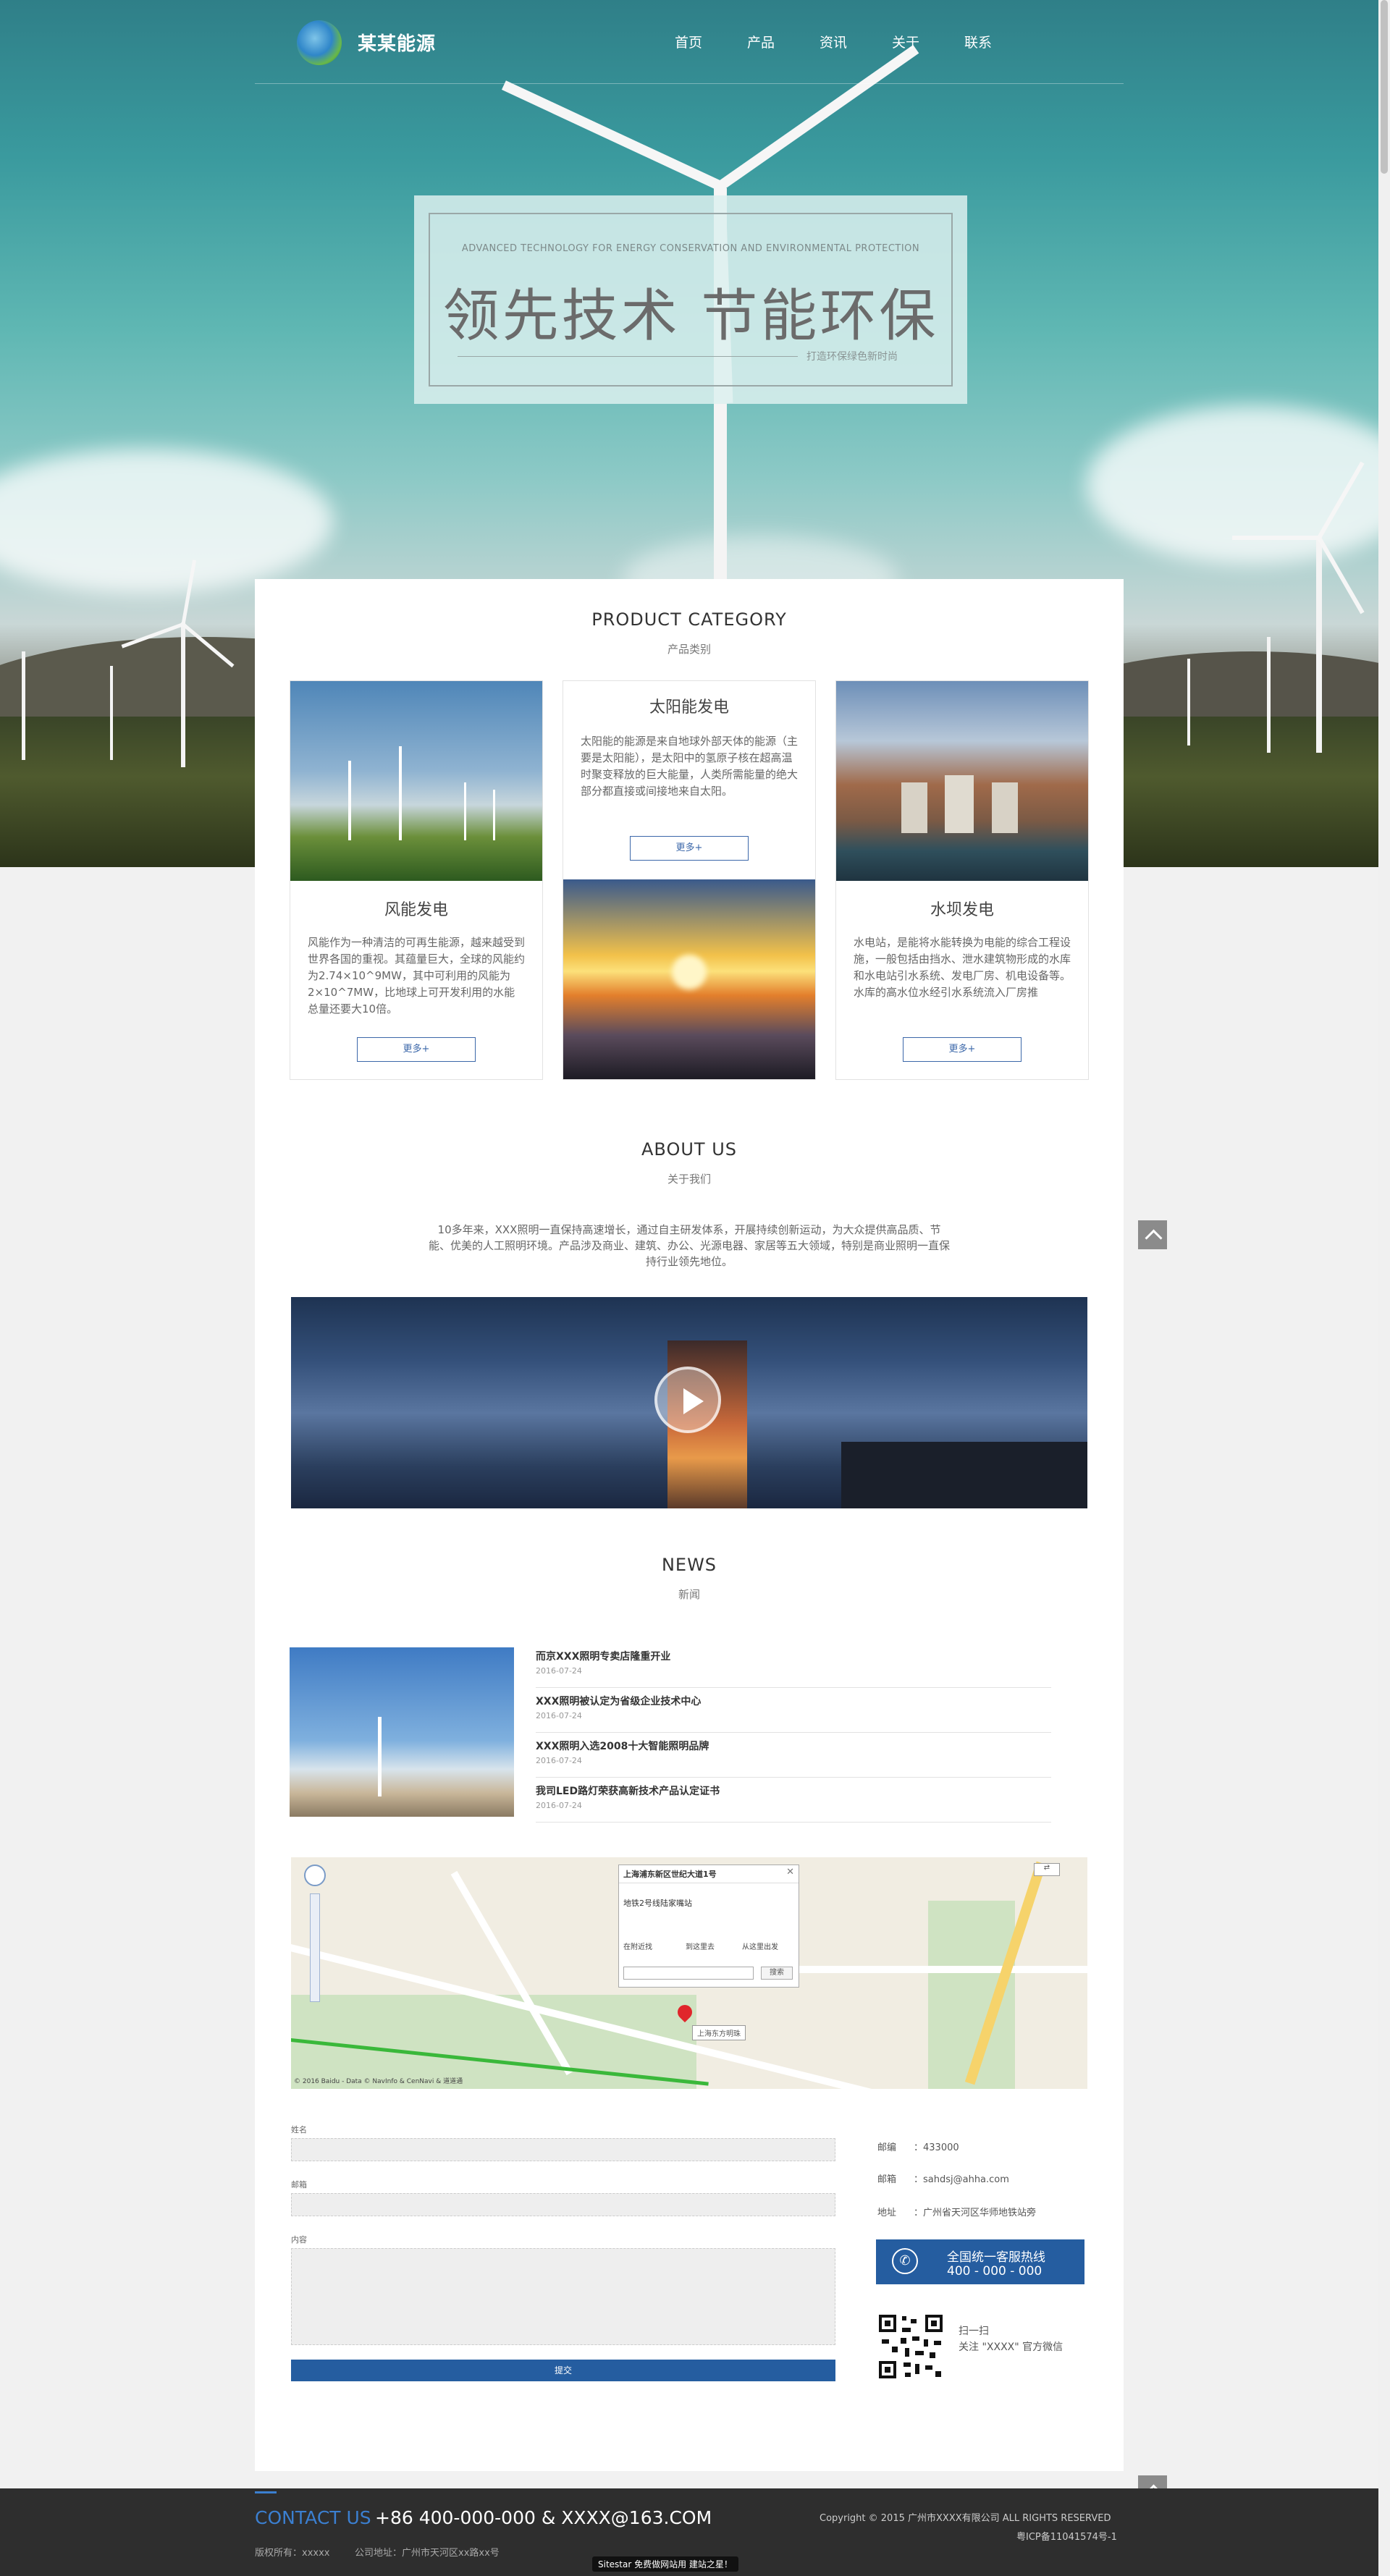 This screenshot has height=2576, width=1390. I want to click on nav-item-news: 资讯, so click(834, 41).